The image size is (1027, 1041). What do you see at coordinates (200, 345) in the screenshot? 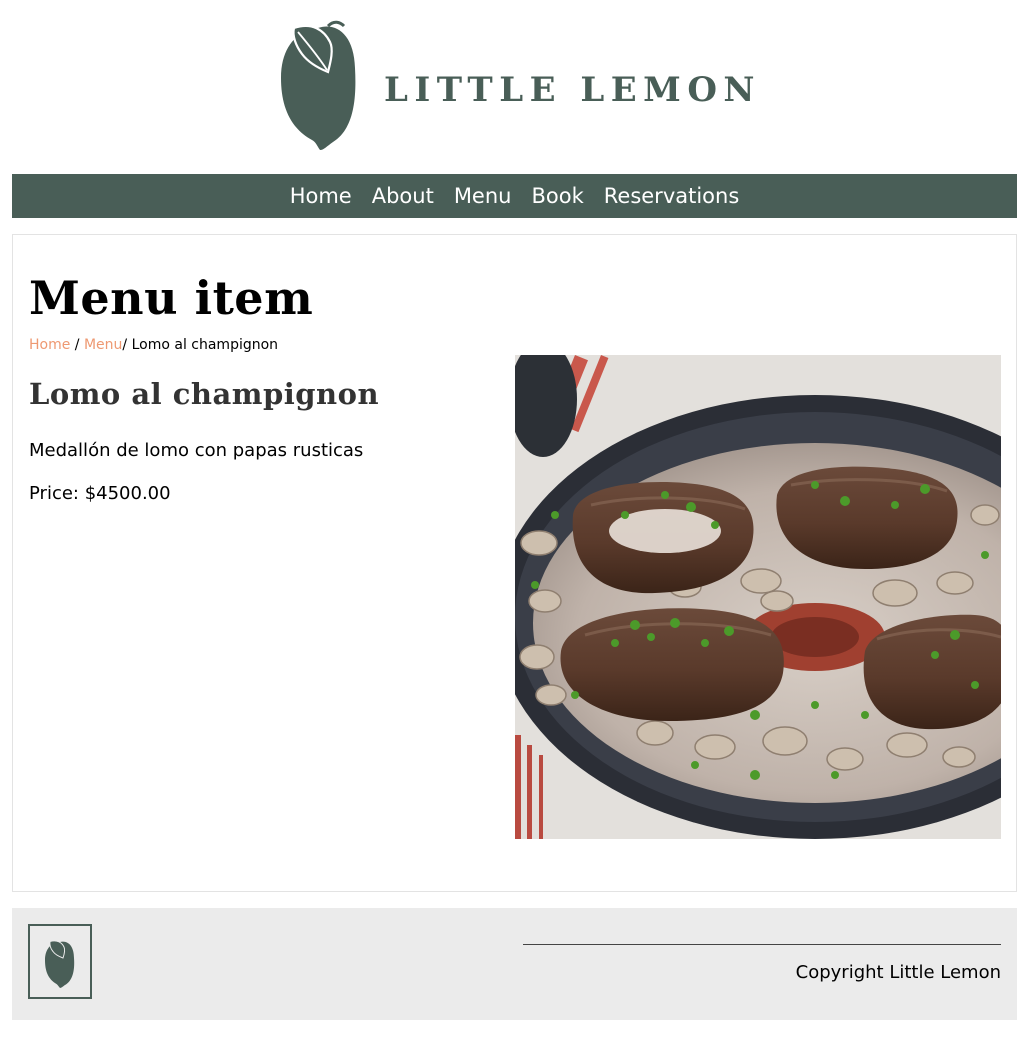
I see `breadcrumb-current: / Lomo al champignon` at bounding box center [200, 345].